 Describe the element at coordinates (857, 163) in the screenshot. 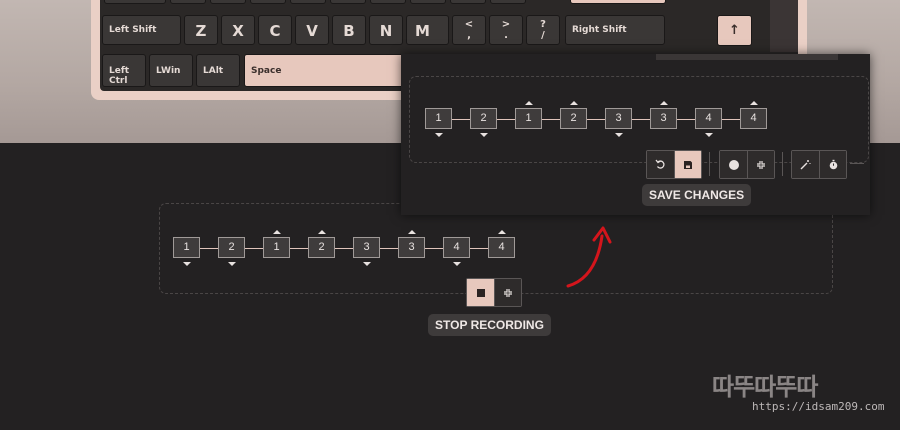

I see `toolbar-divider-tail` at that location.